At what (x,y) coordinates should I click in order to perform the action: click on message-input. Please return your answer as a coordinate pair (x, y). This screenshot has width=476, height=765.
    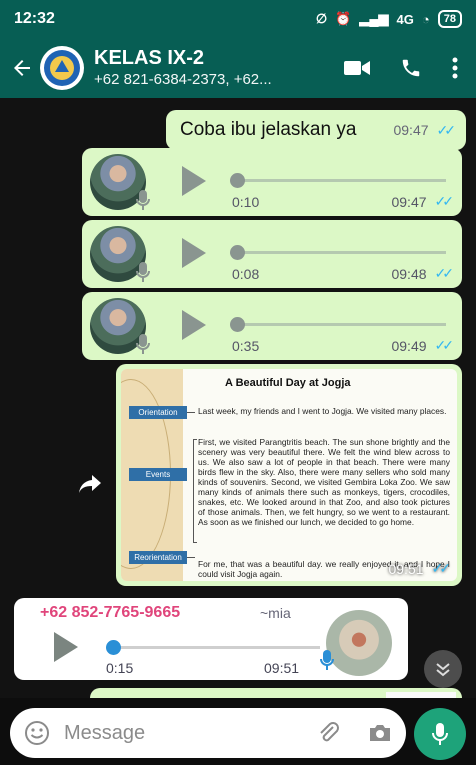
    Looking at the image, I should click on (159, 733).